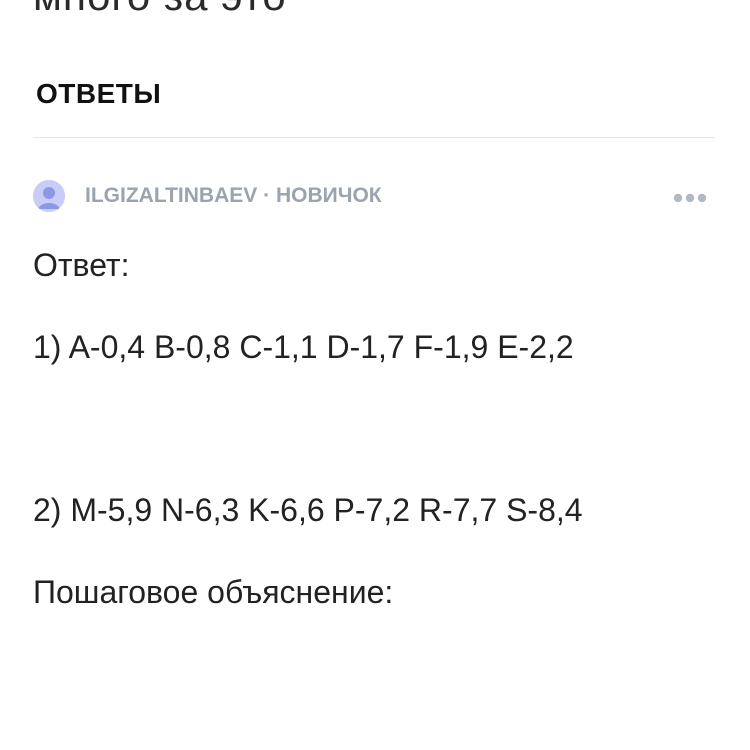 The image size is (750, 750). I want to click on section-divider, so click(374, 137).